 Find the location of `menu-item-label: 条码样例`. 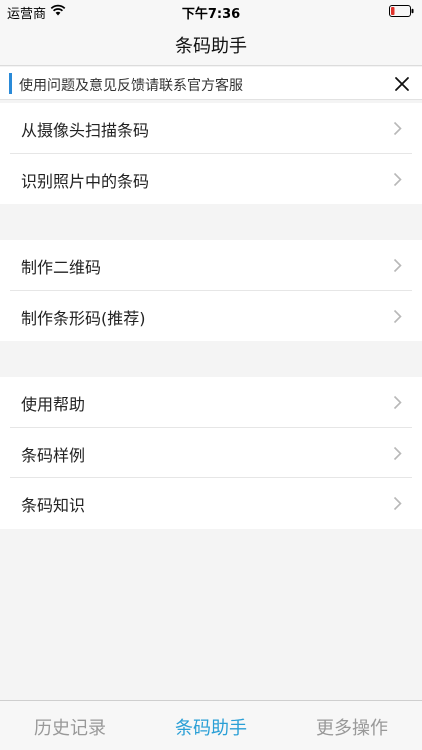

menu-item-label: 条码样例 is located at coordinates (53, 455).